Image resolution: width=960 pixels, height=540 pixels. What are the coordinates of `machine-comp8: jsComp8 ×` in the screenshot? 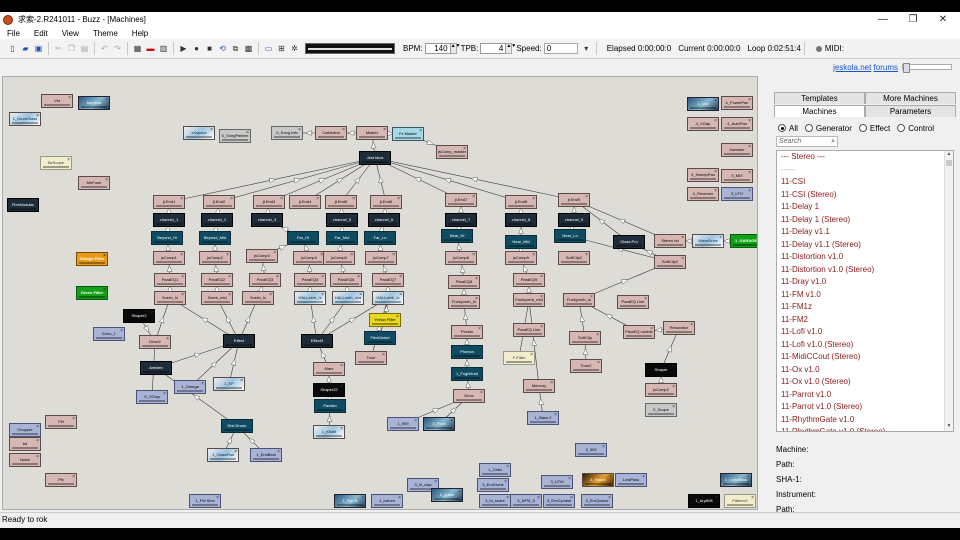 It's located at (461, 258).